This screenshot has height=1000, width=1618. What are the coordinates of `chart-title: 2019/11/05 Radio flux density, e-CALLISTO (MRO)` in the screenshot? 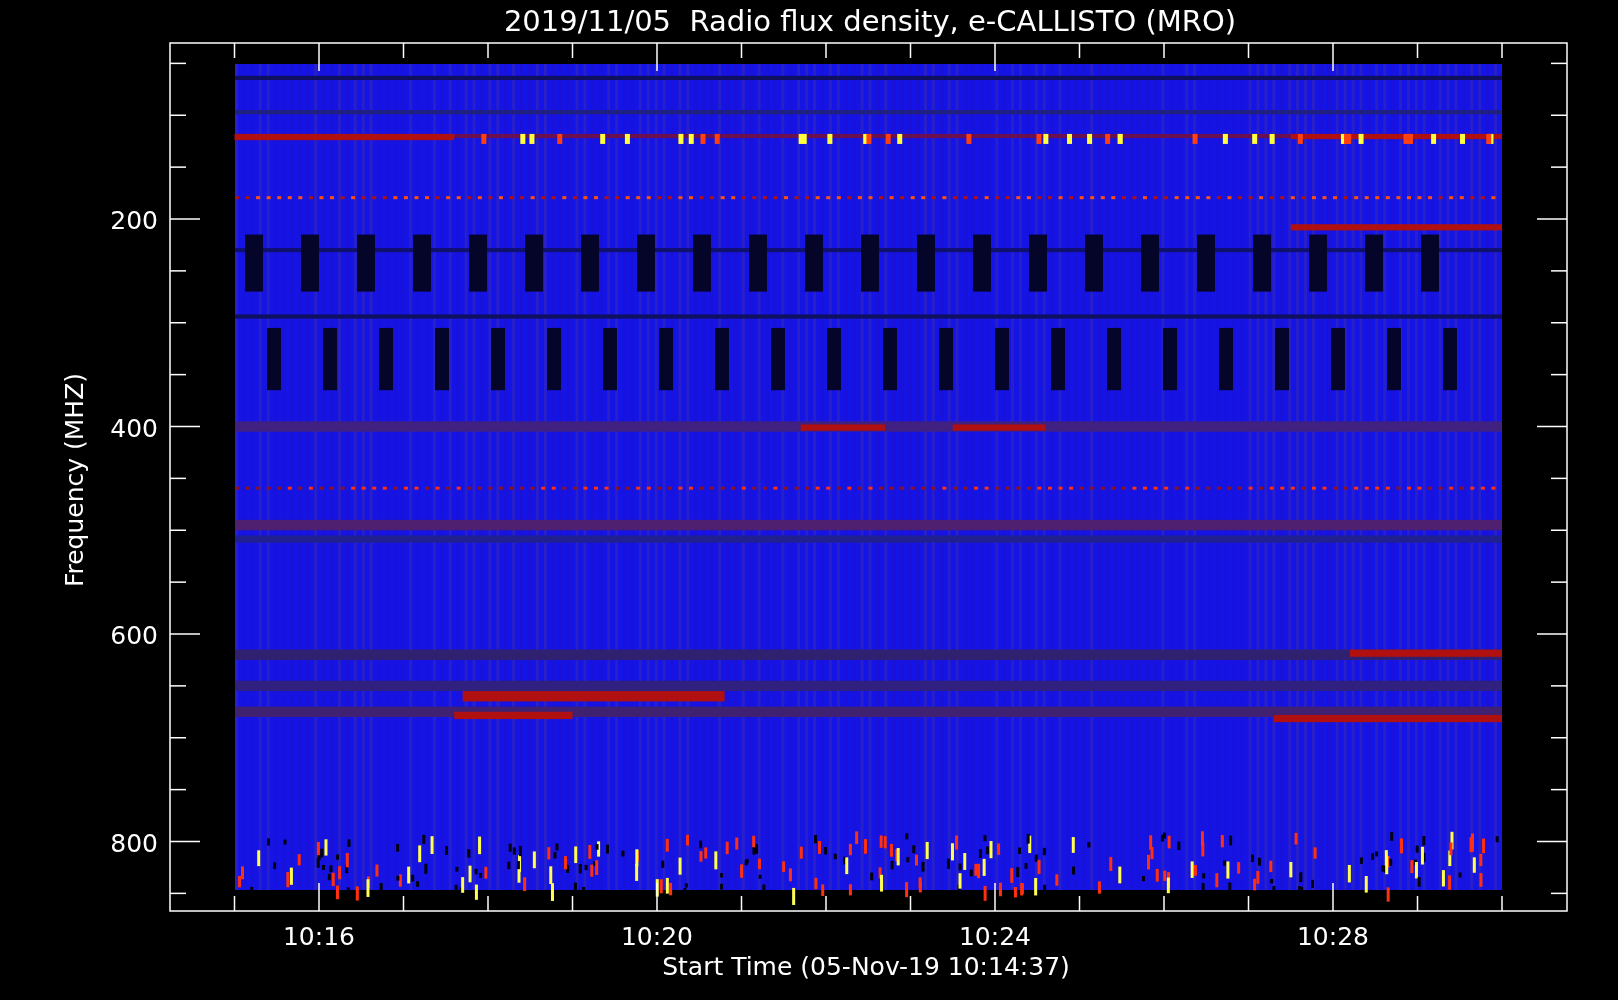 It's located at (870, 21).